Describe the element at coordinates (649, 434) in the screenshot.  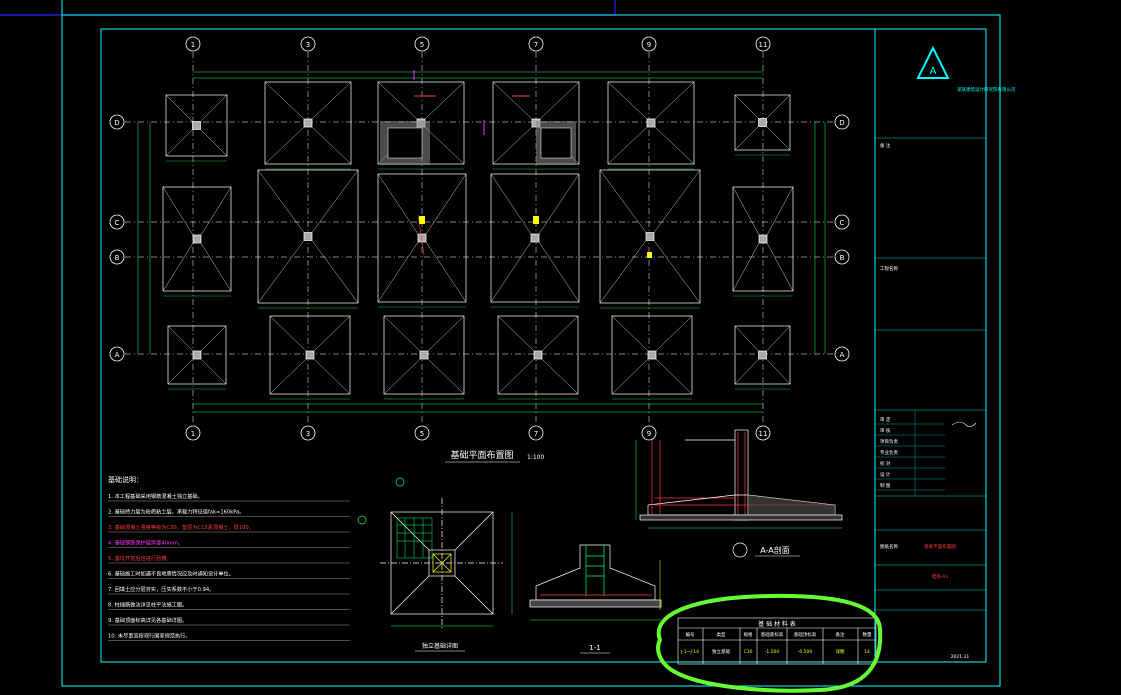
I see `grid-label-col-9-bottom: 9` at that location.